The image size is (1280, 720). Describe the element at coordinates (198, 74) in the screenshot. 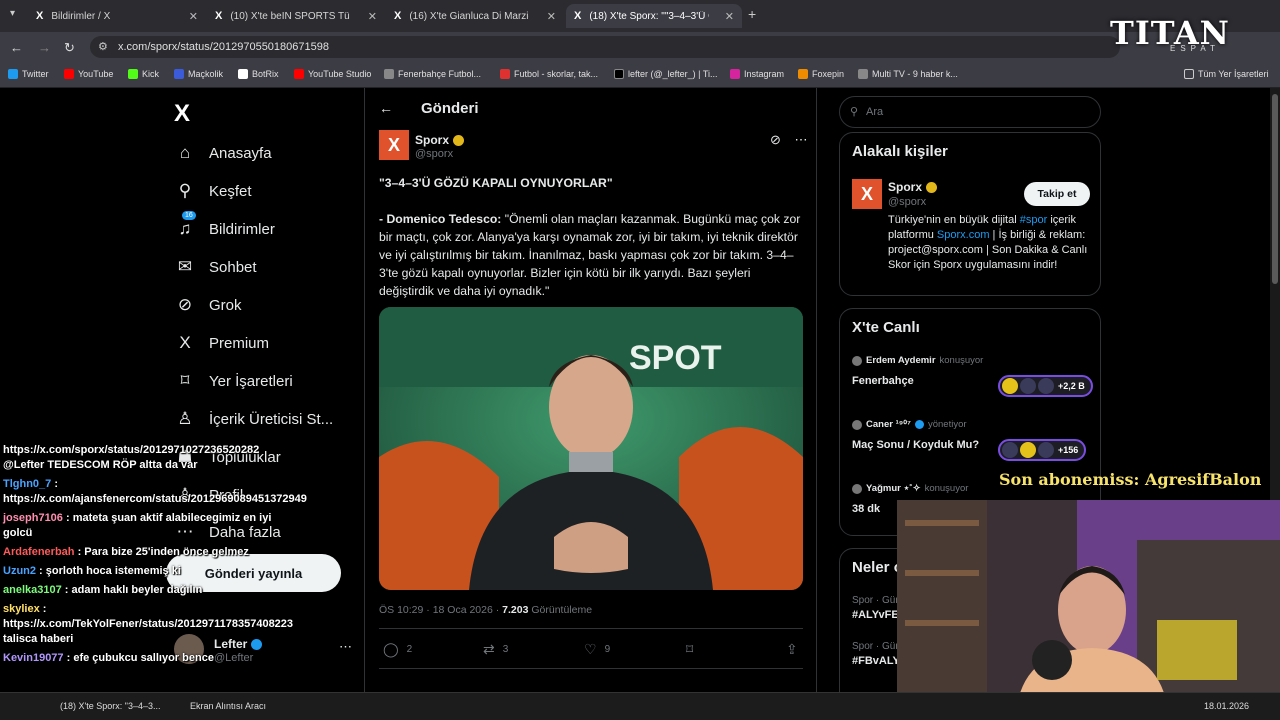

I see `bookmark-mackolik: Maçkolik` at that location.